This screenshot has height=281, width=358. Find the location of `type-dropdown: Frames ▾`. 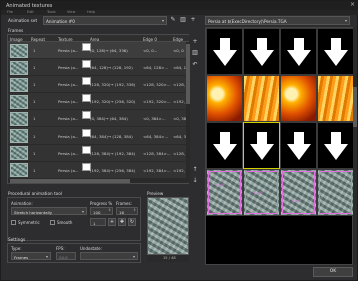

type-dropdown: Frames ▾ is located at coordinates (31, 256).